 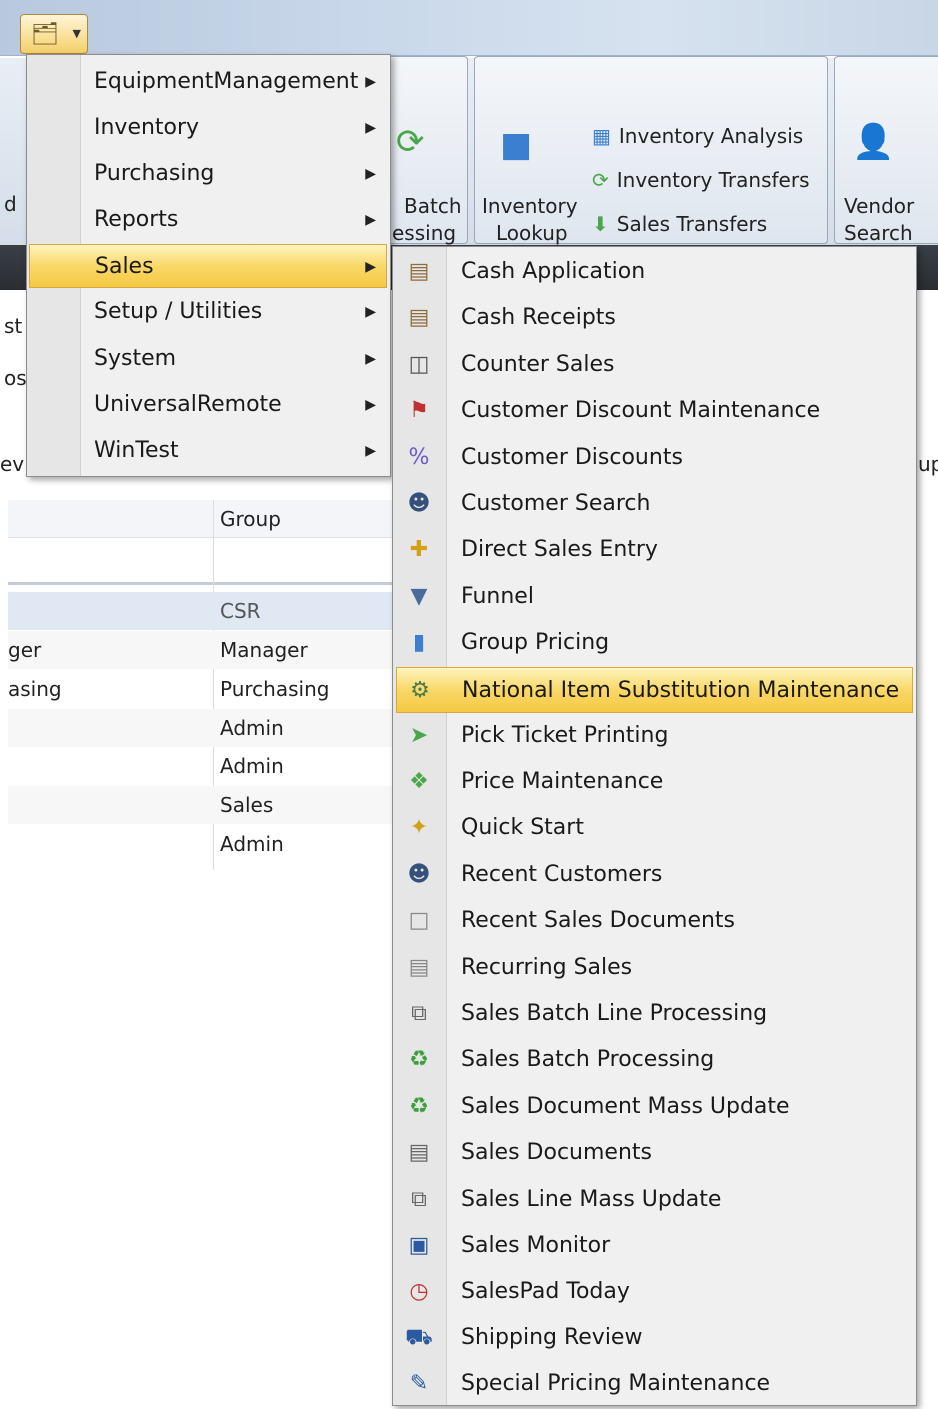 I want to click on transfer-icon: ⟳, so click(x=600, y=180).